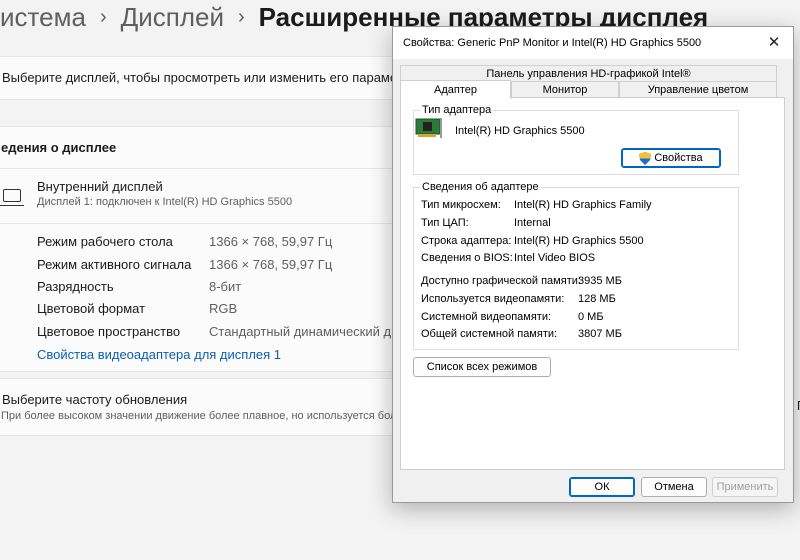  Describe the element at coordinates (461, 205) in the screenshot. I see `info-label-chip-type: Тип микросхем:` at that location.